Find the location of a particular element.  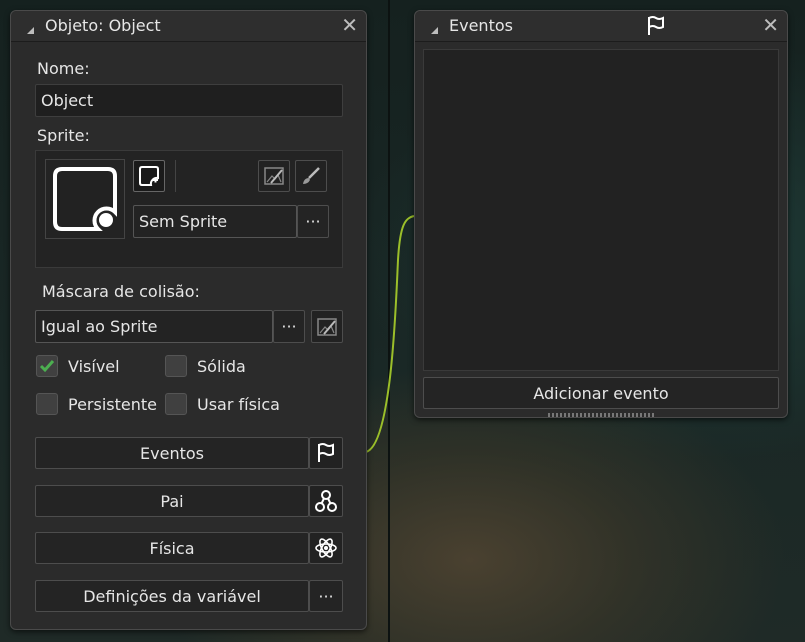

events-flag-button is located at coordinates (326, 453).